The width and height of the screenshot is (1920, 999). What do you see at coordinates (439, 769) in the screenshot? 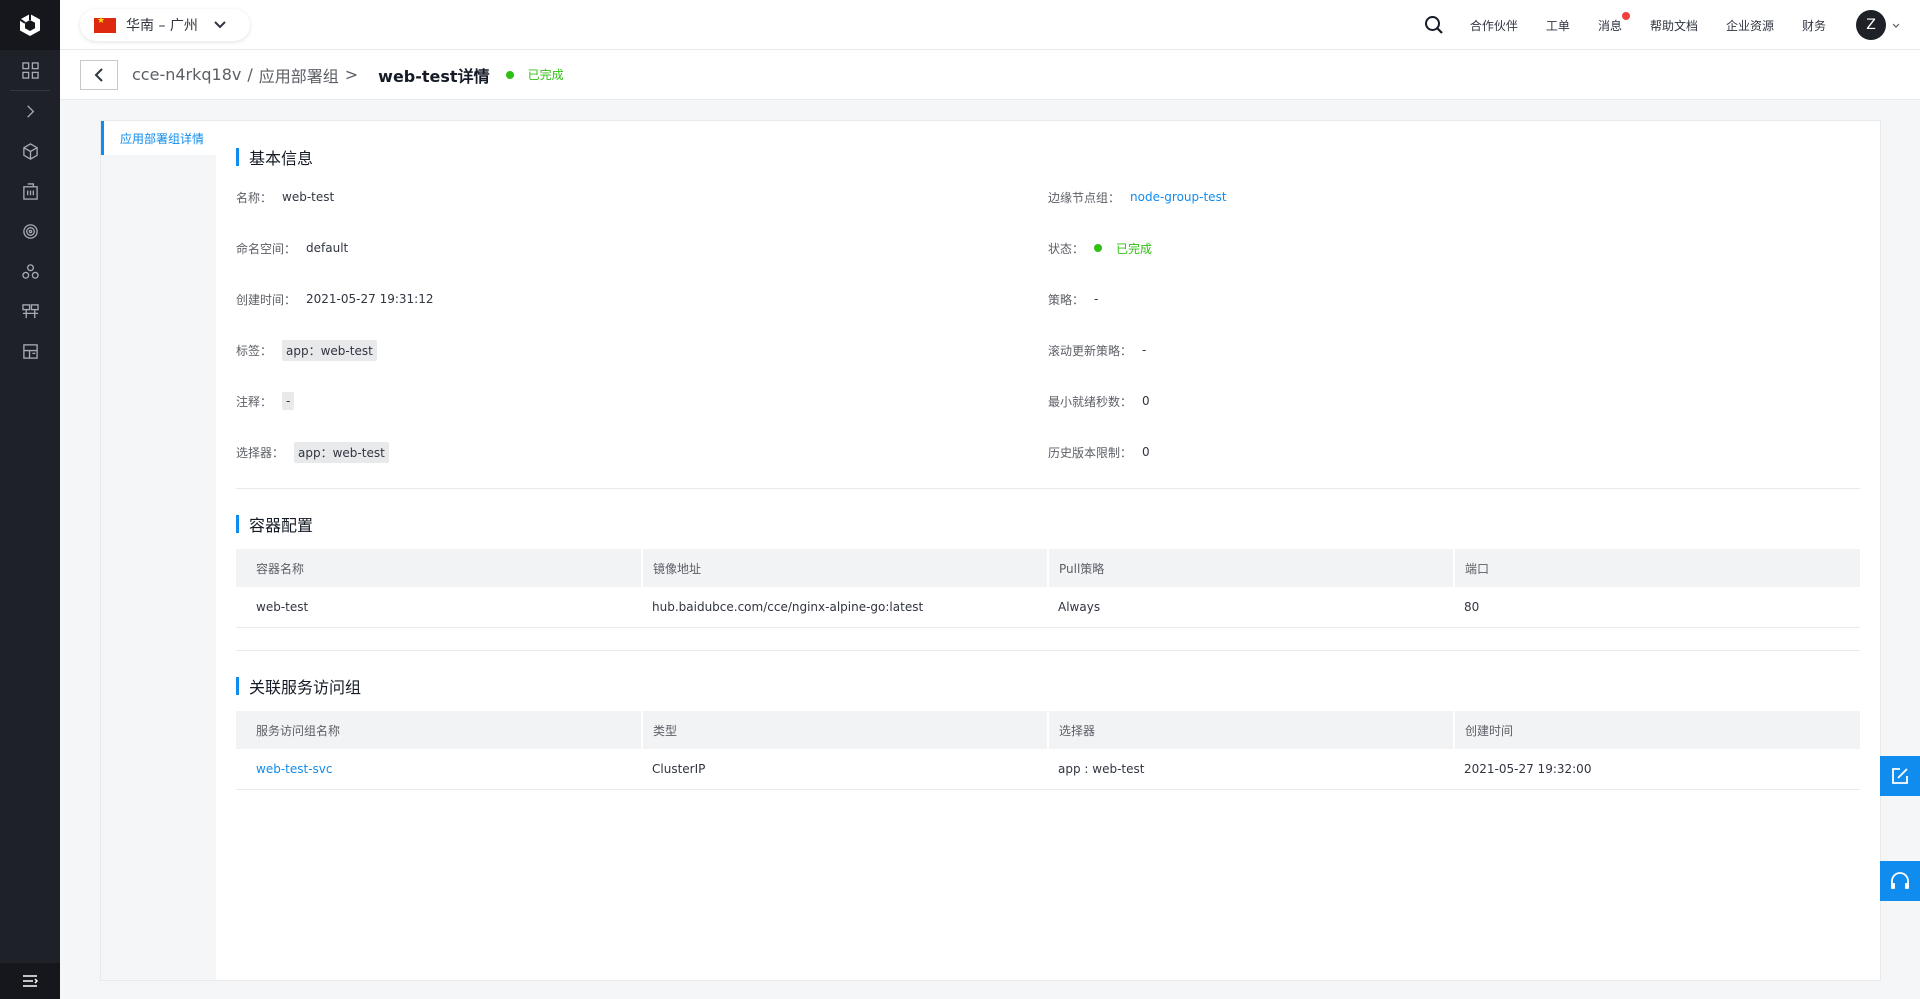
I see `service-link: web-test-svc` at bounding box center [439, 769].